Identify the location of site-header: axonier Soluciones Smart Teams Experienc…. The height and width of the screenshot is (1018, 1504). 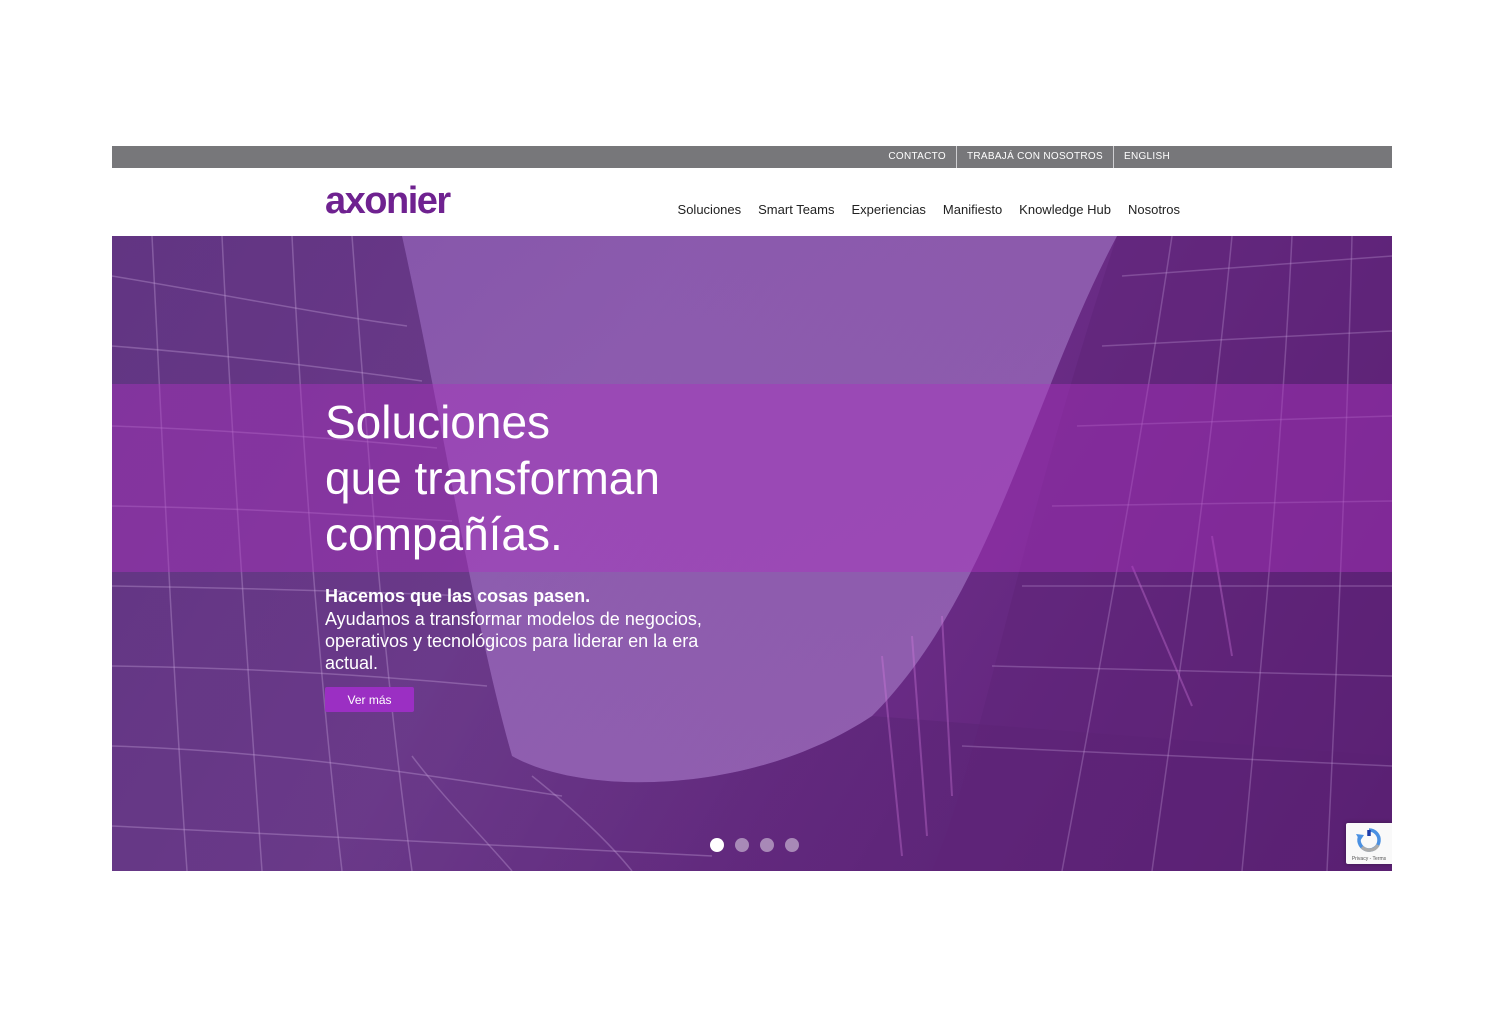
(752, 202).